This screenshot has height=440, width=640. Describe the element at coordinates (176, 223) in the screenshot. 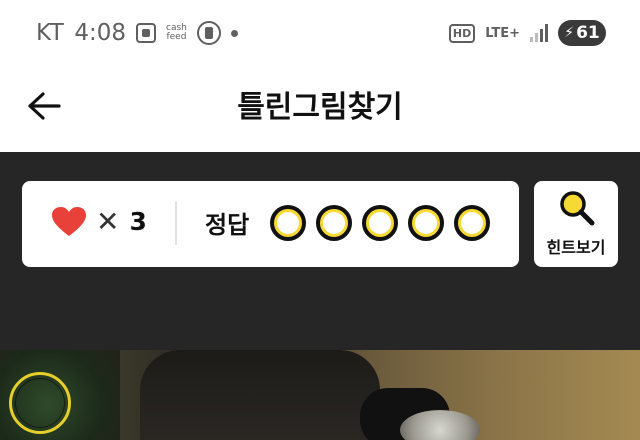

I see `divider` at that location.